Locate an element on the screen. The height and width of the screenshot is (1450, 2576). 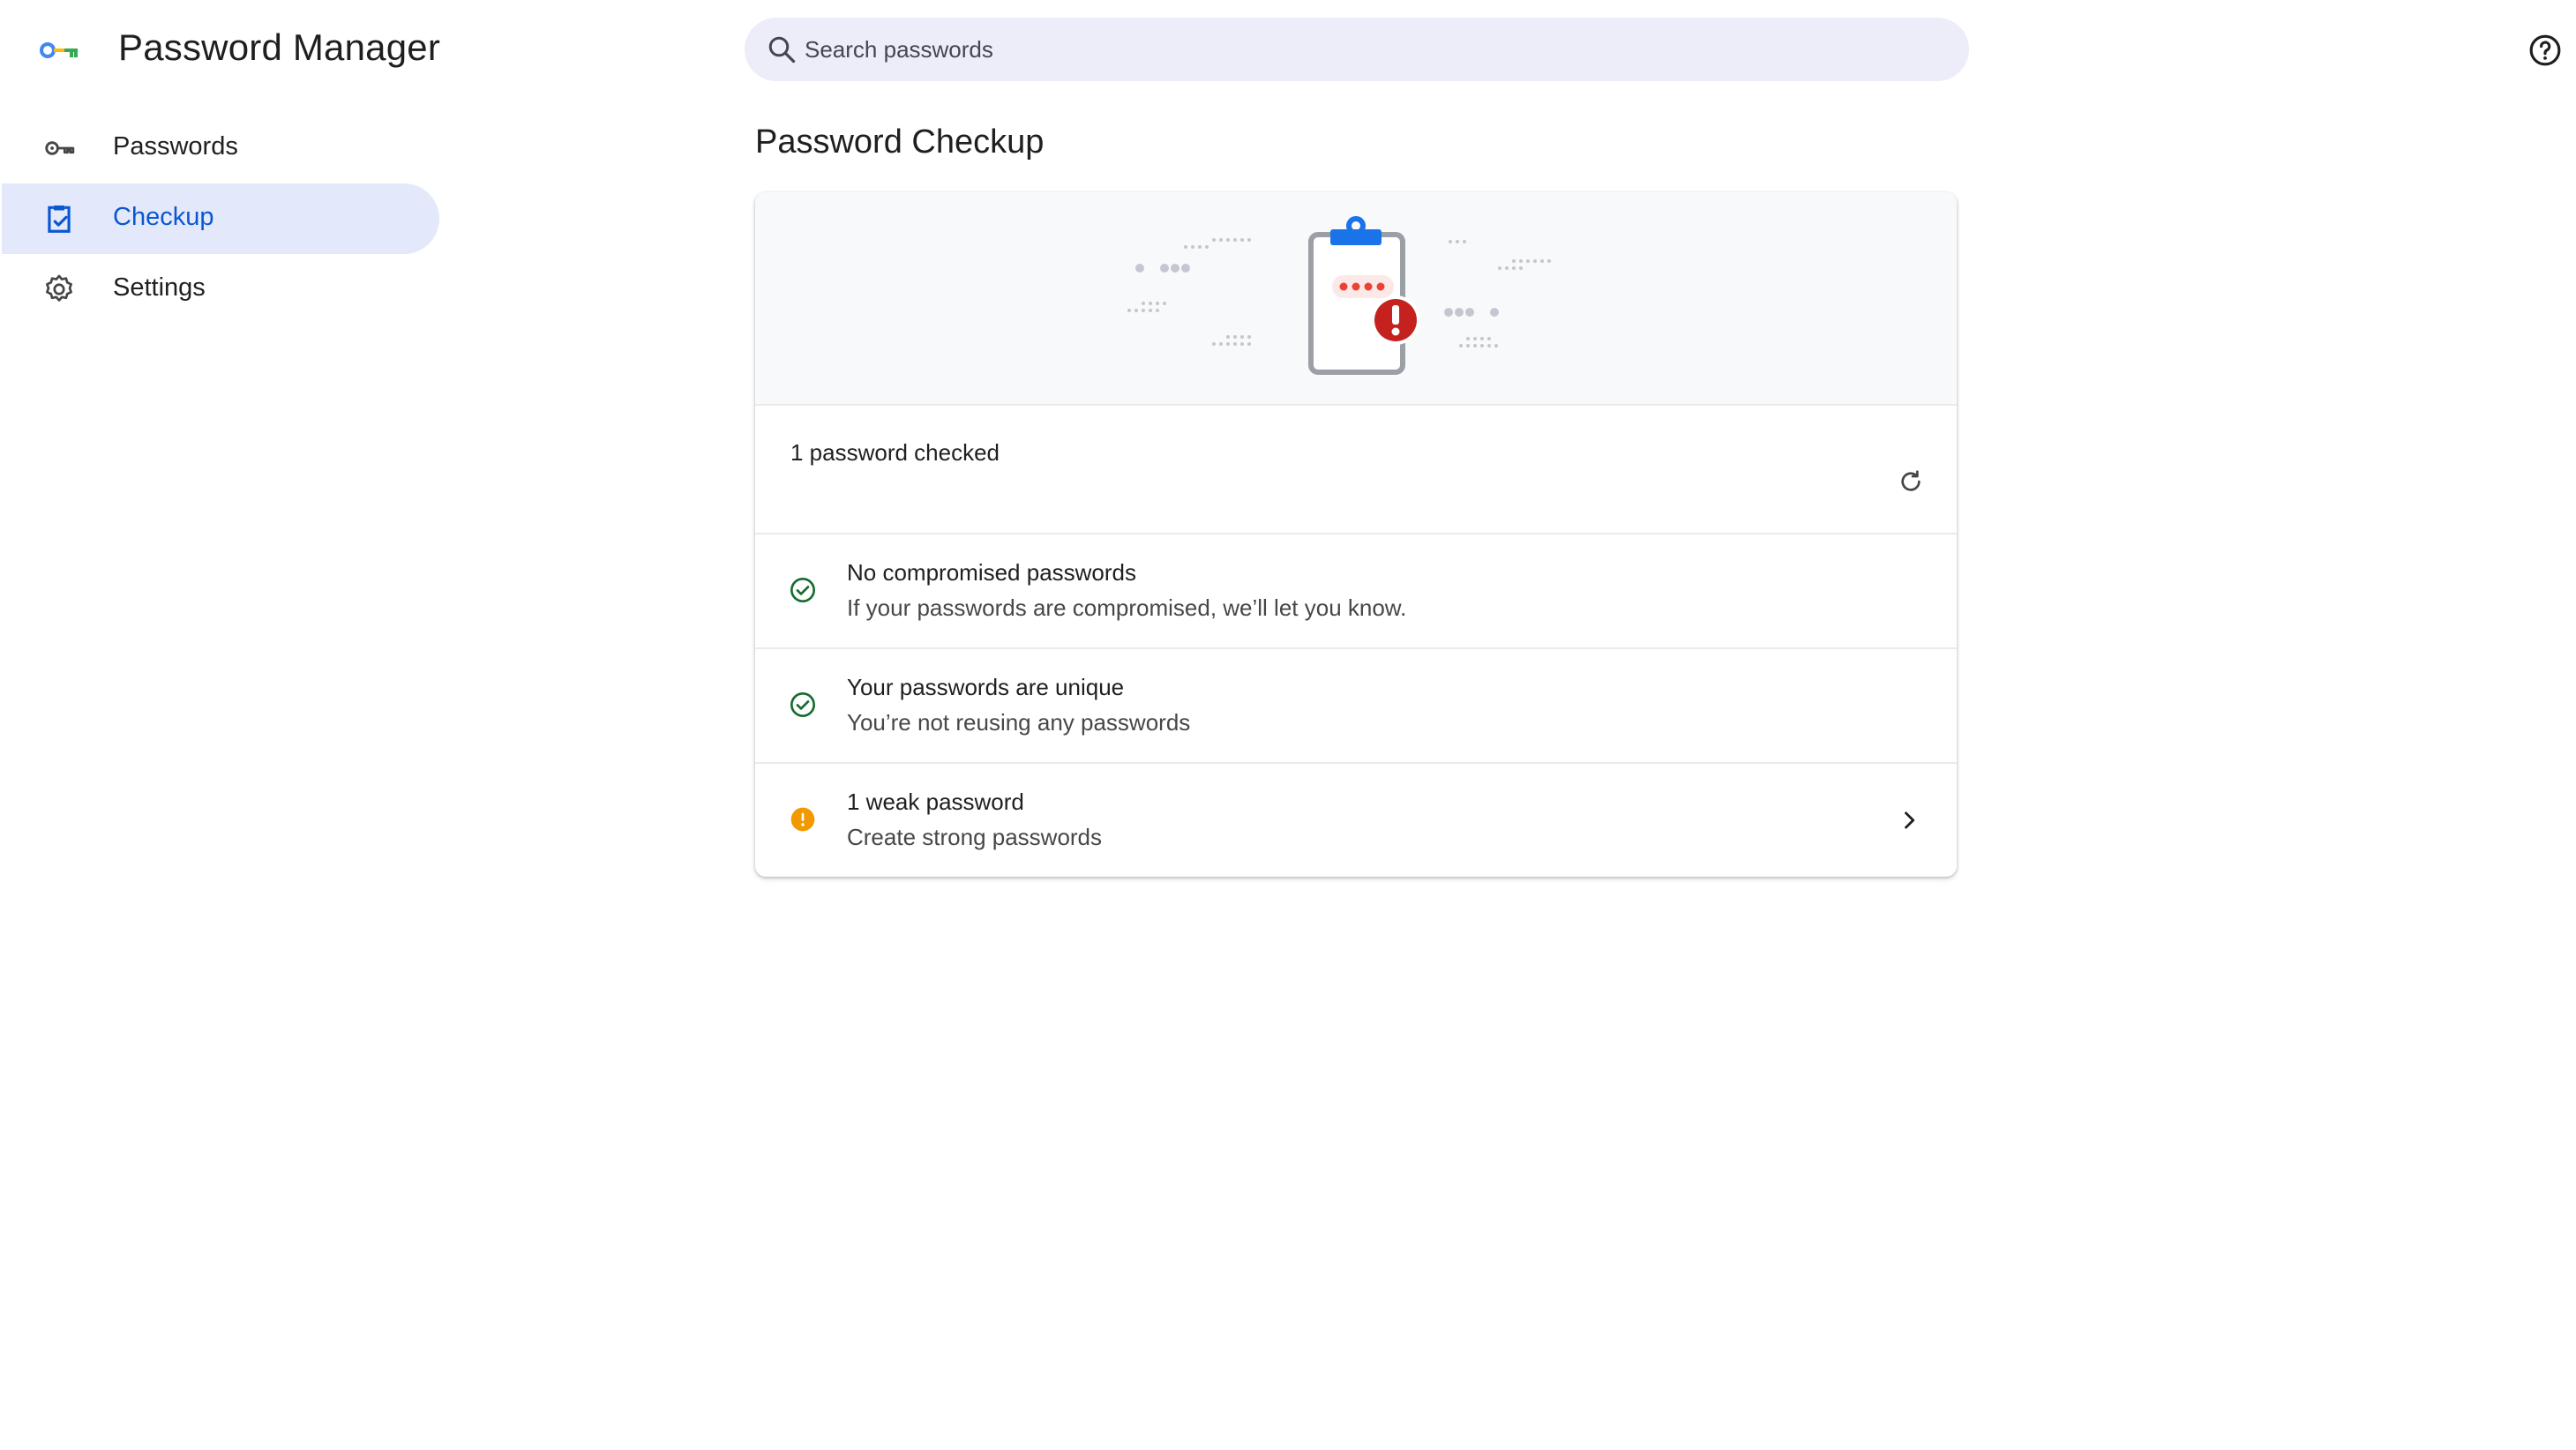
result-row-weak: 1 weak password Create strong passwords is located at coordinates (1356, 820).